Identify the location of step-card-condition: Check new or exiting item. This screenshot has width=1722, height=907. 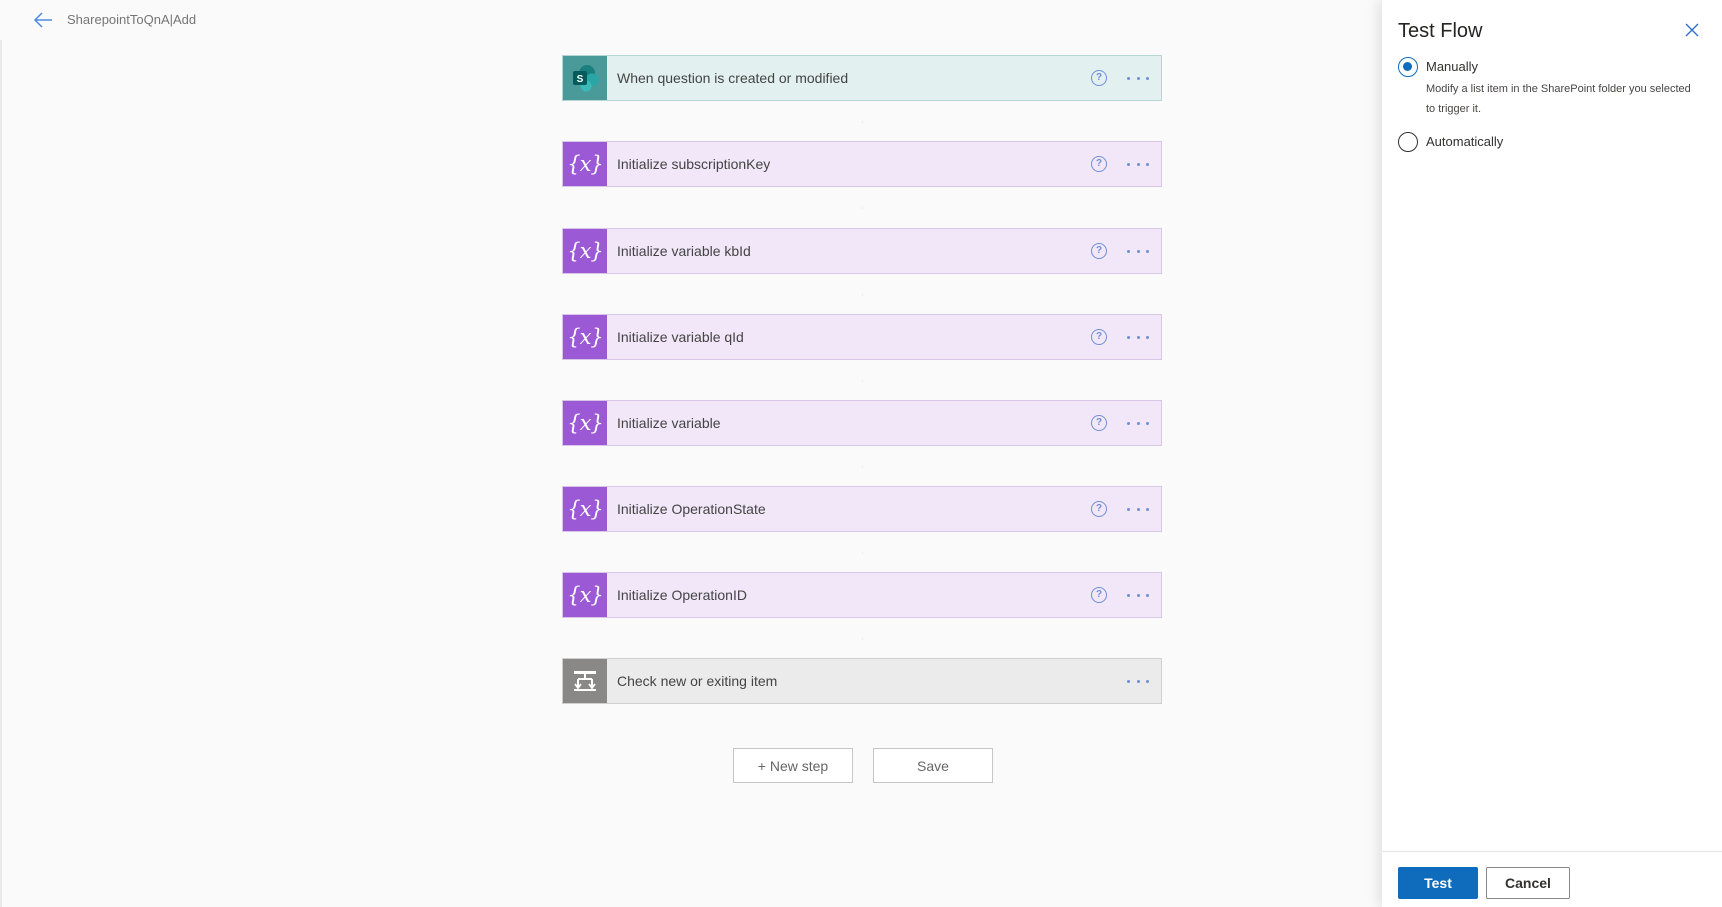
(862, 681).